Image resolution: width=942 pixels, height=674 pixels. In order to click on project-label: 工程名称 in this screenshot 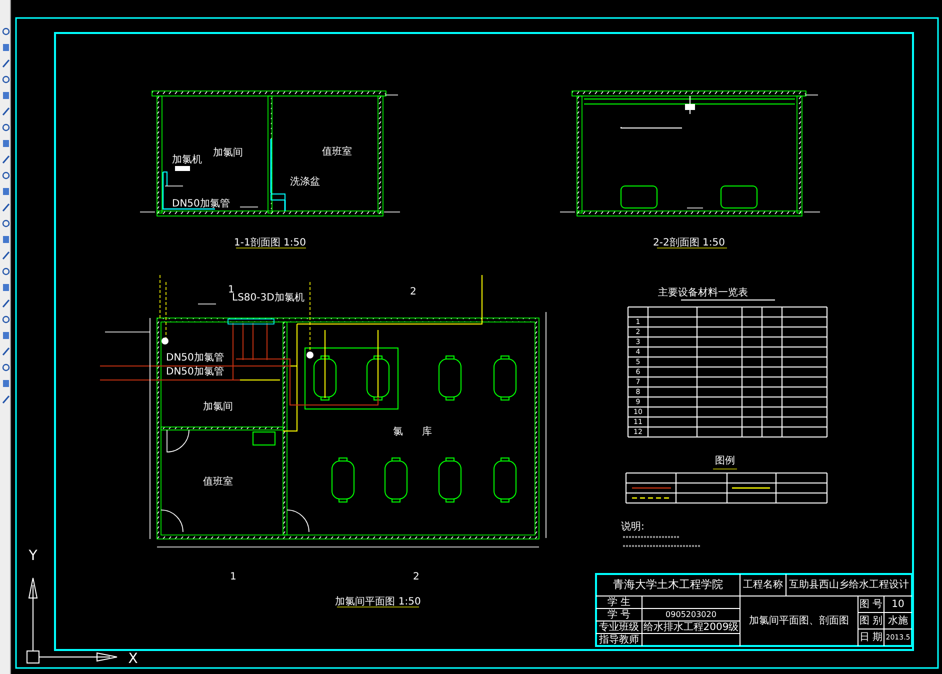, I will do `click(763, 585)`.